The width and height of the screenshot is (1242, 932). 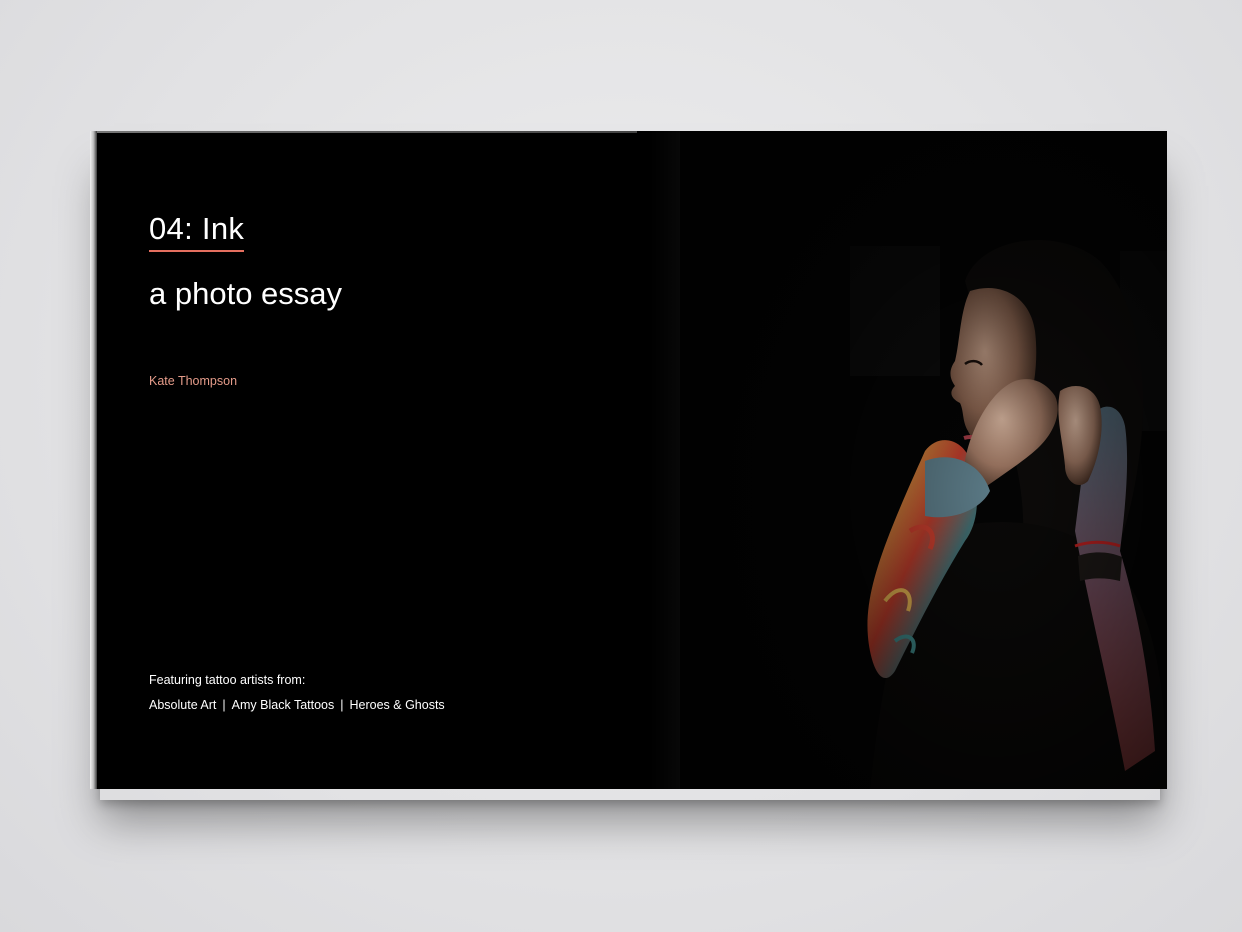 I want to click on artist-name: Absolute Art, so click(x=183, y=705).